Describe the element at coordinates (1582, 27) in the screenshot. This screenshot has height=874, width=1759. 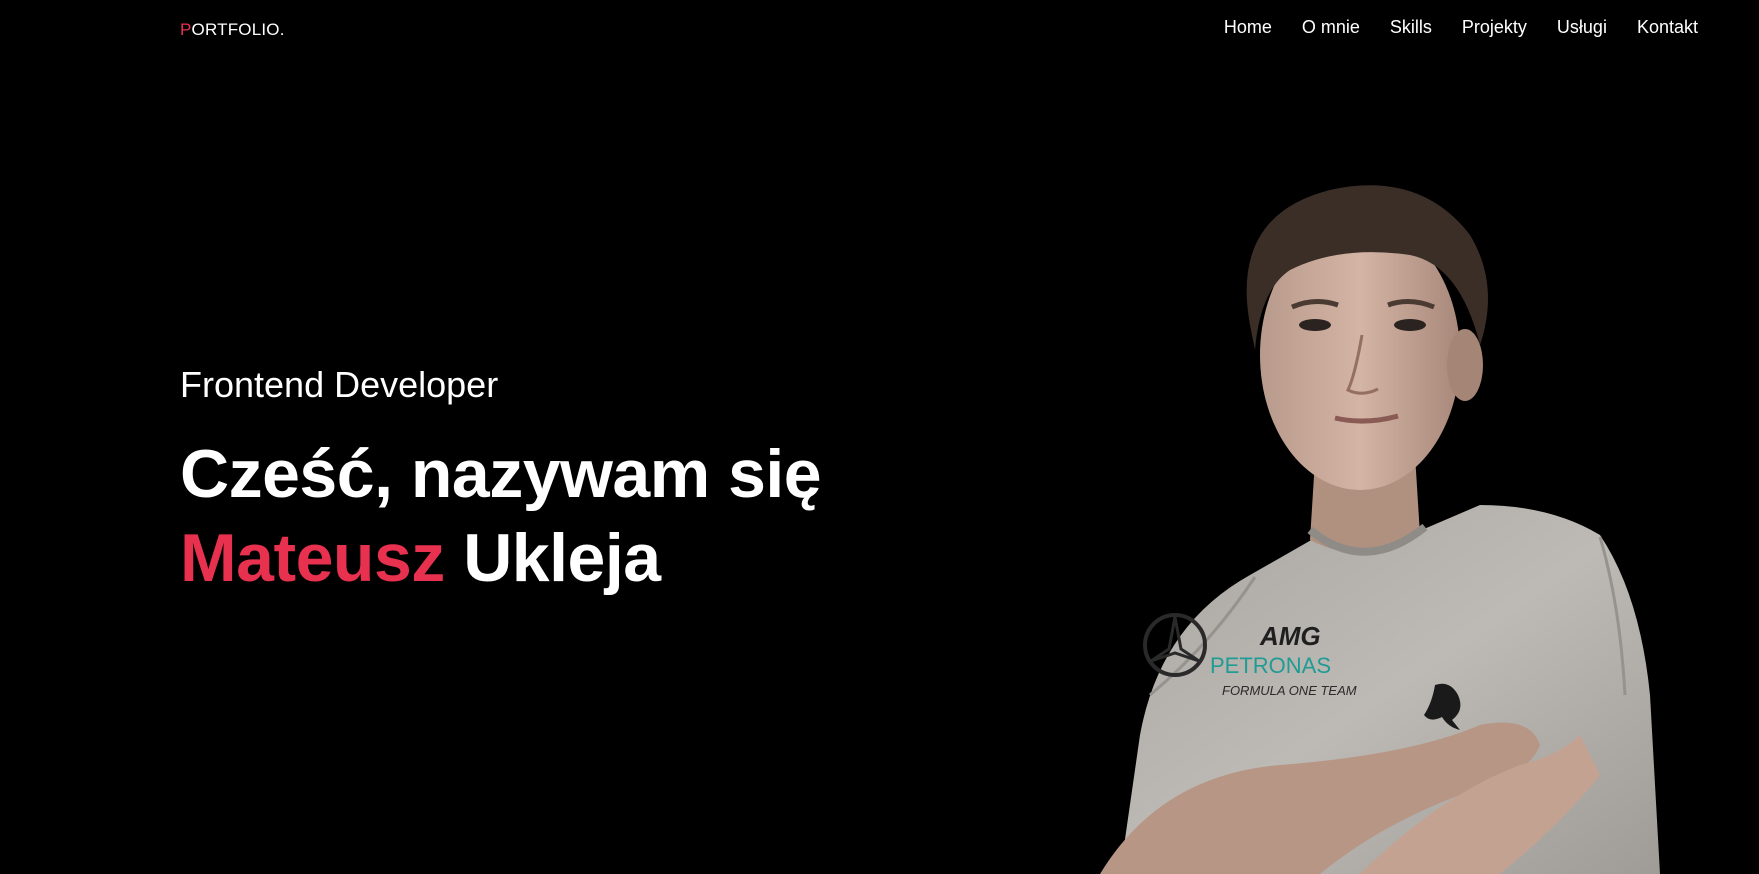
I see `nav-link-services: Usługi` at that location.